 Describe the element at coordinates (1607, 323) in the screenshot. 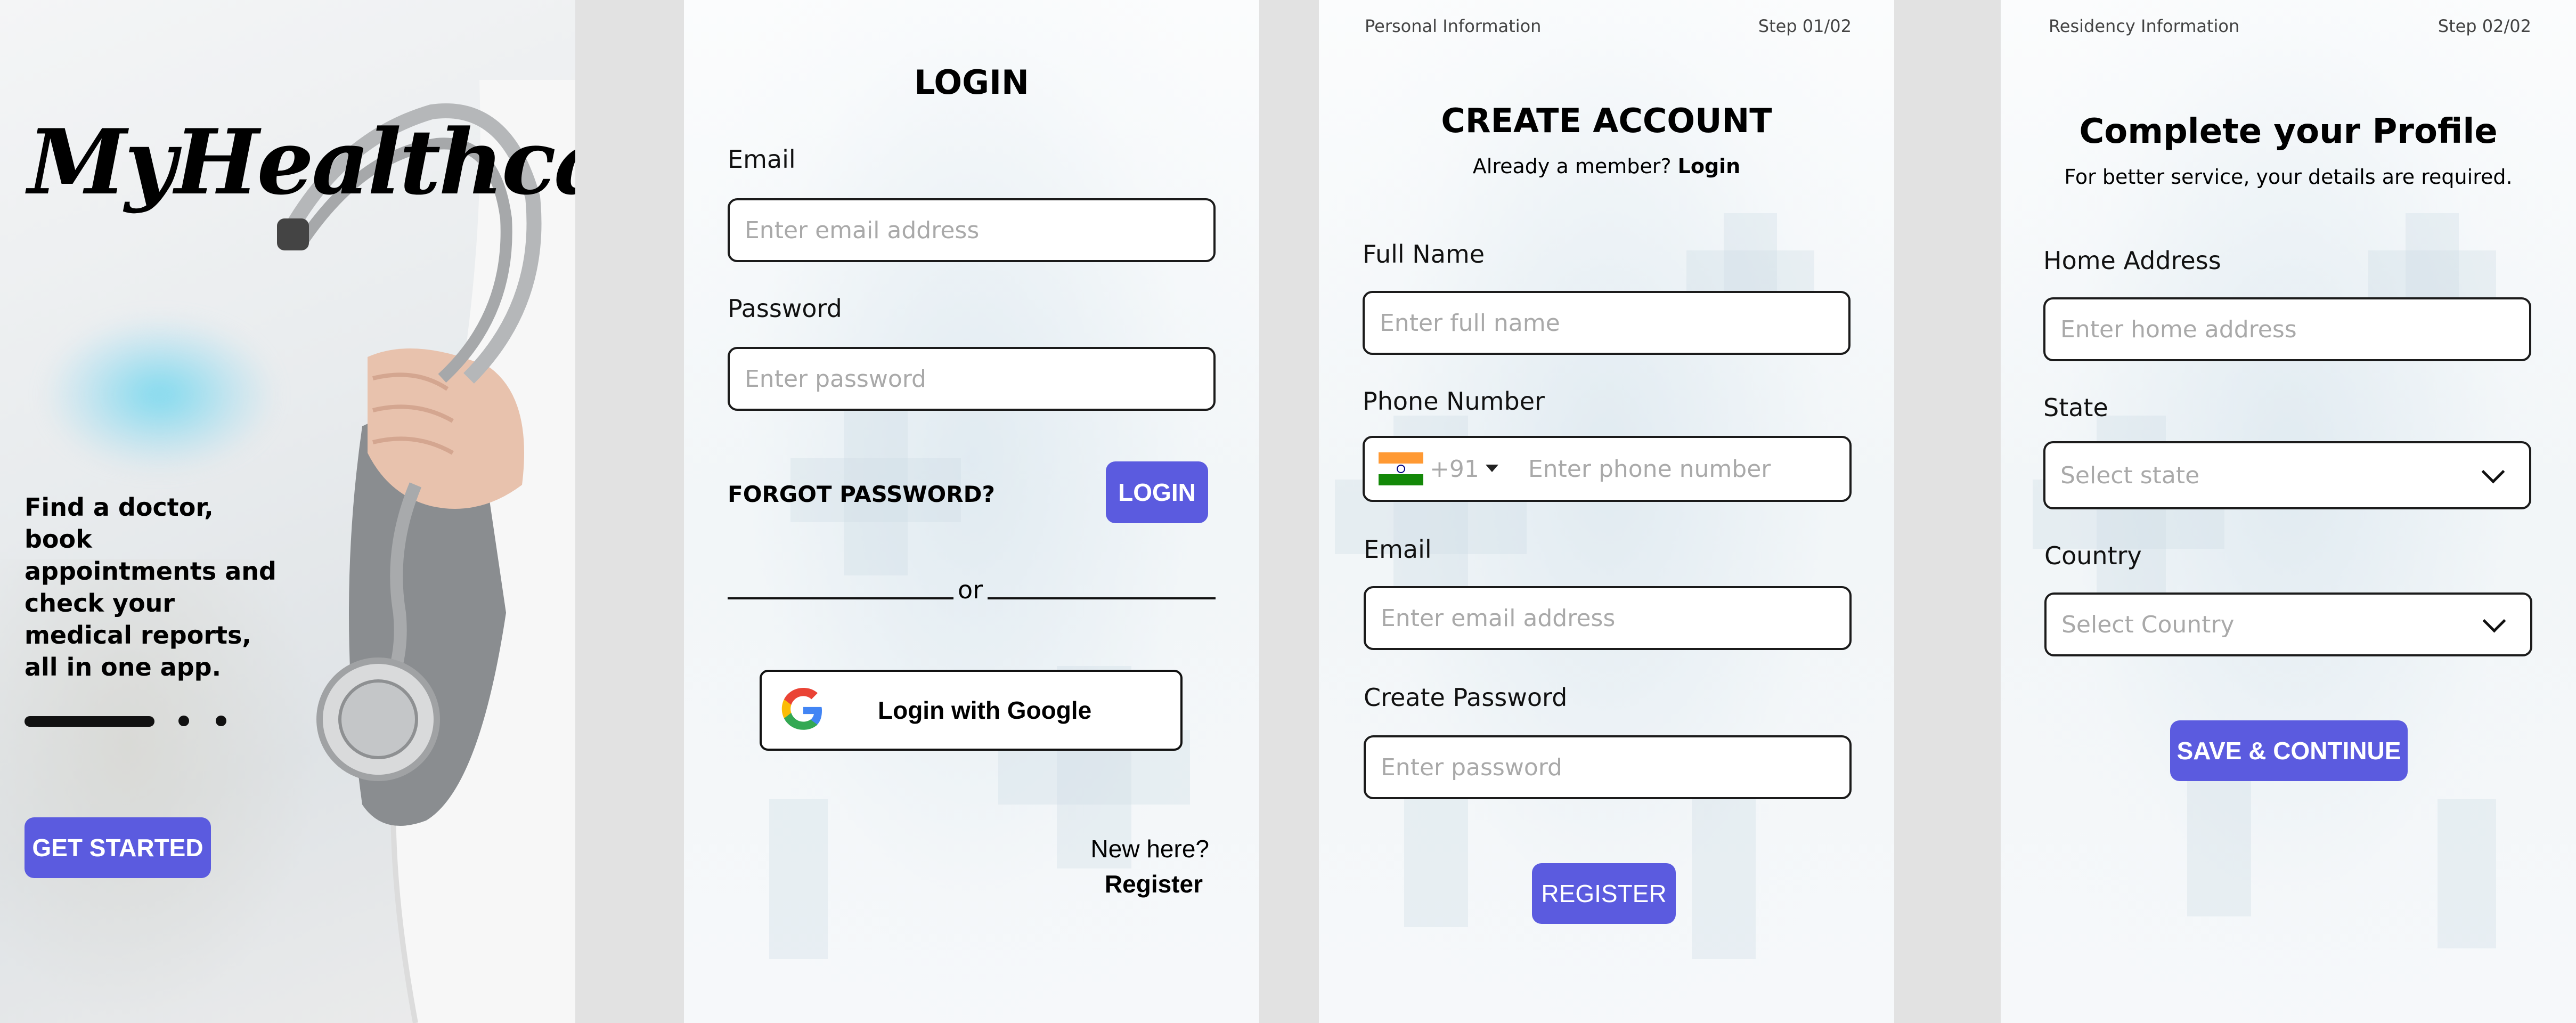

I see `full-name-field: Enter full name` at that location.